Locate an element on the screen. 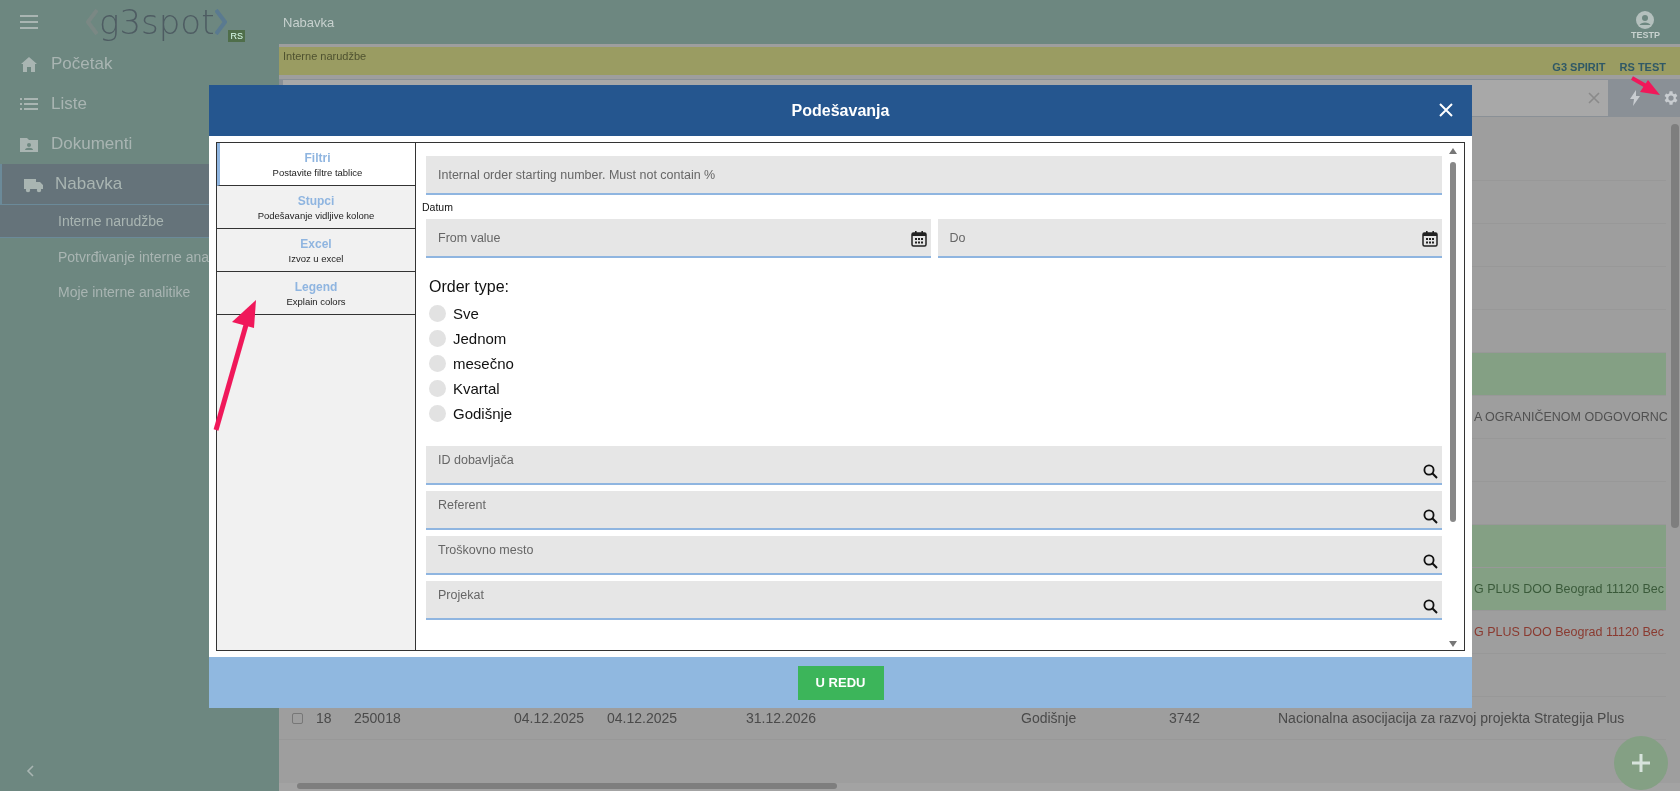 This screenshot has width=1680, height=791. context-label: Interne narudžbe is located at coordinates (325, 57).